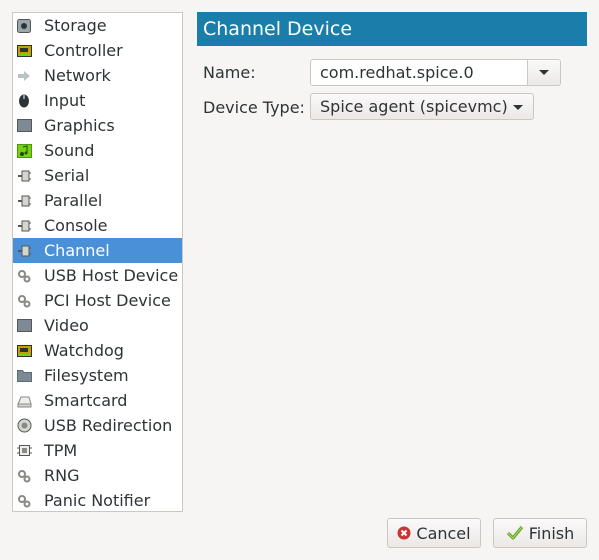 This screenshot has height=560, width=599. I want to click on sidebar-item-label: Video, so click(66, 325).